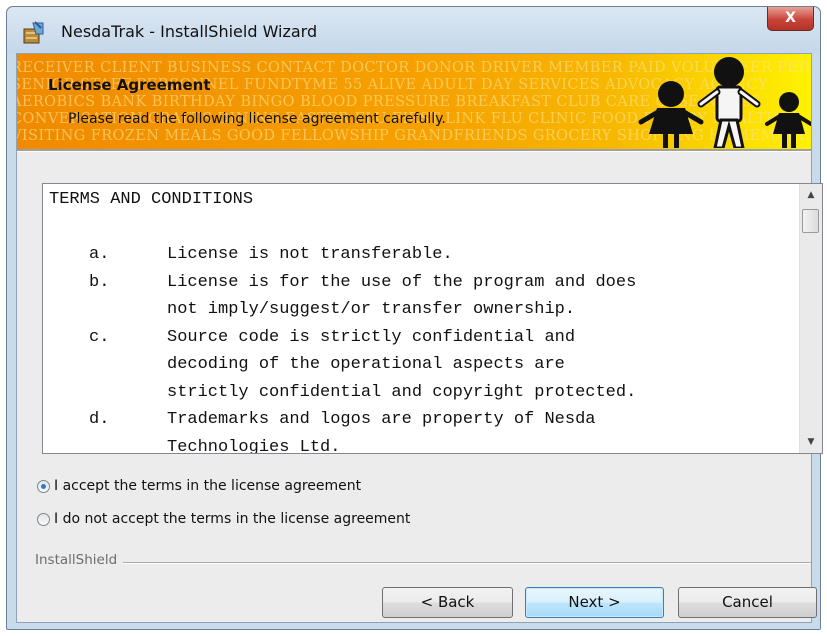 This screenshot has height=636, width=827. I want to click on next-button: Next >, so click(594, 602).